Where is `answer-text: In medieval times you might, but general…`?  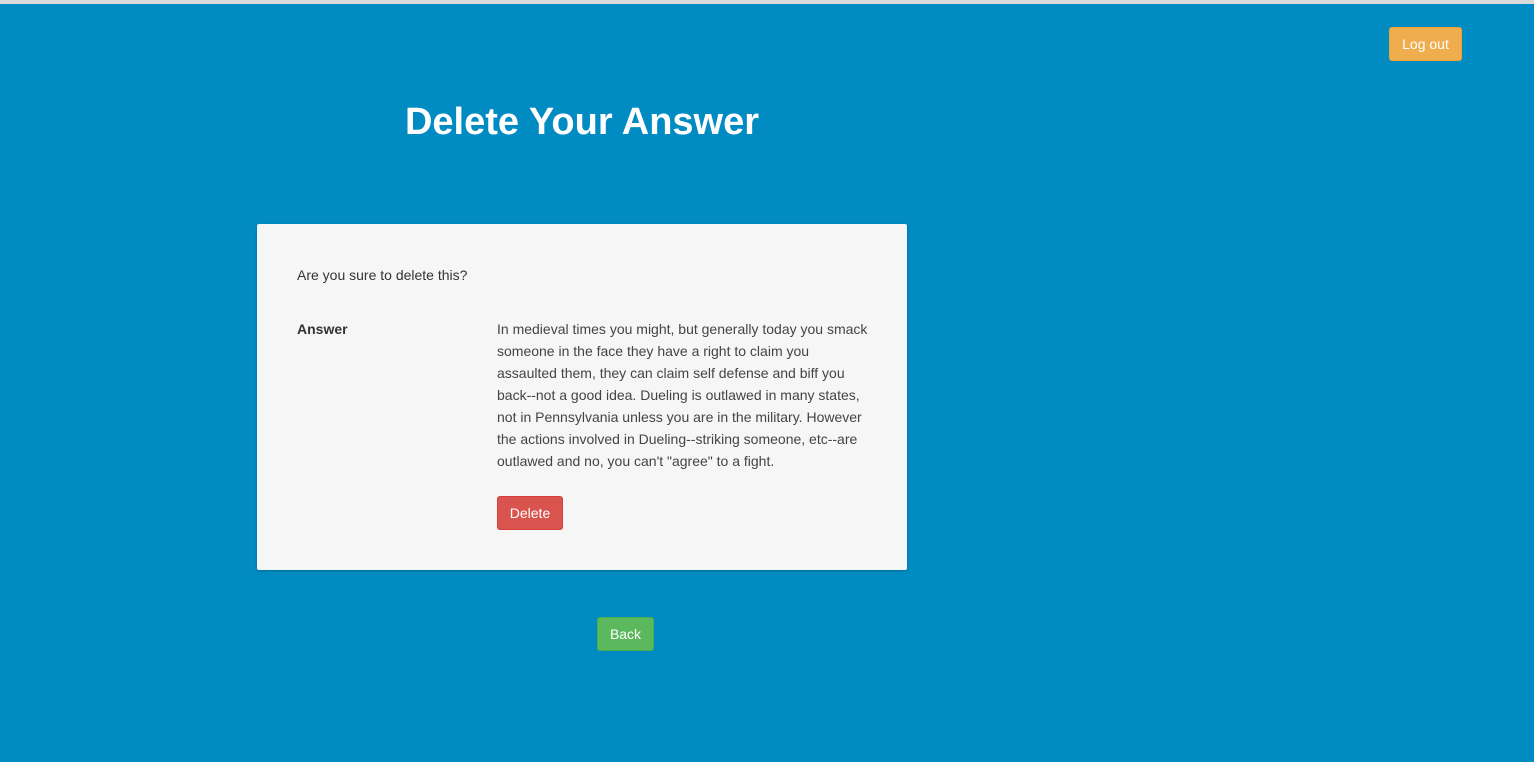 answer-text: In medieval times you might, but general… is located at coordinates (682, 395).